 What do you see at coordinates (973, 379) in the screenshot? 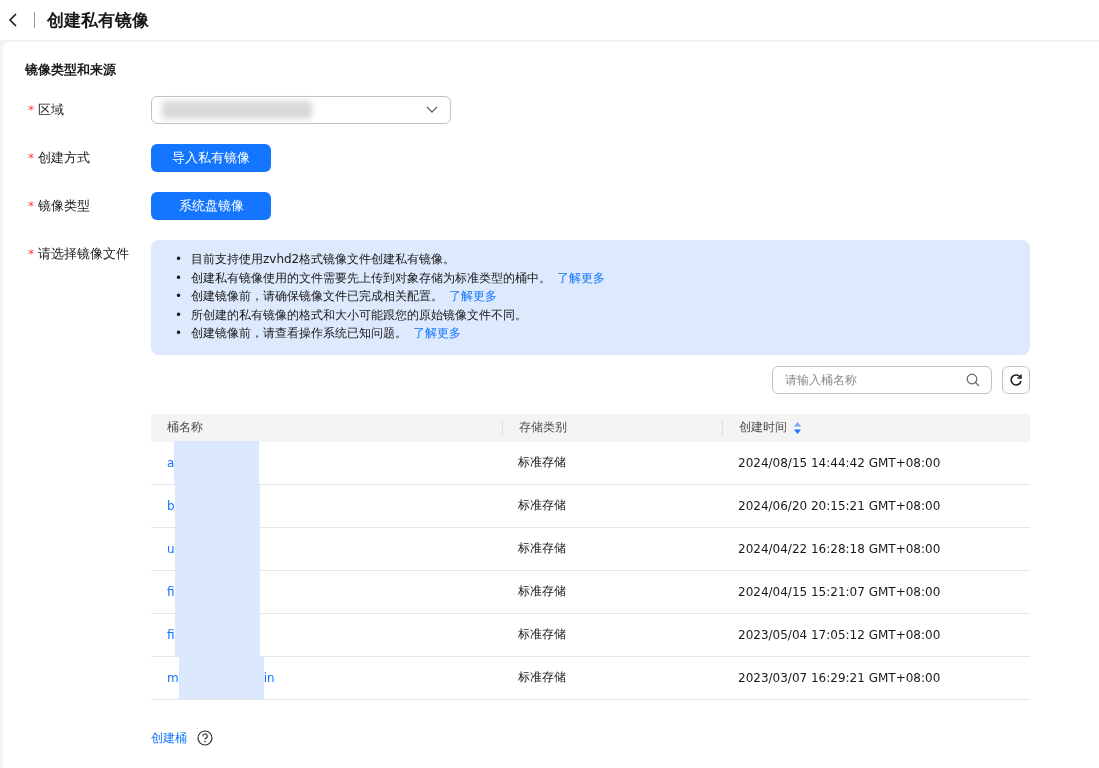
I see `search-icon` at bounding box center [973, 379].